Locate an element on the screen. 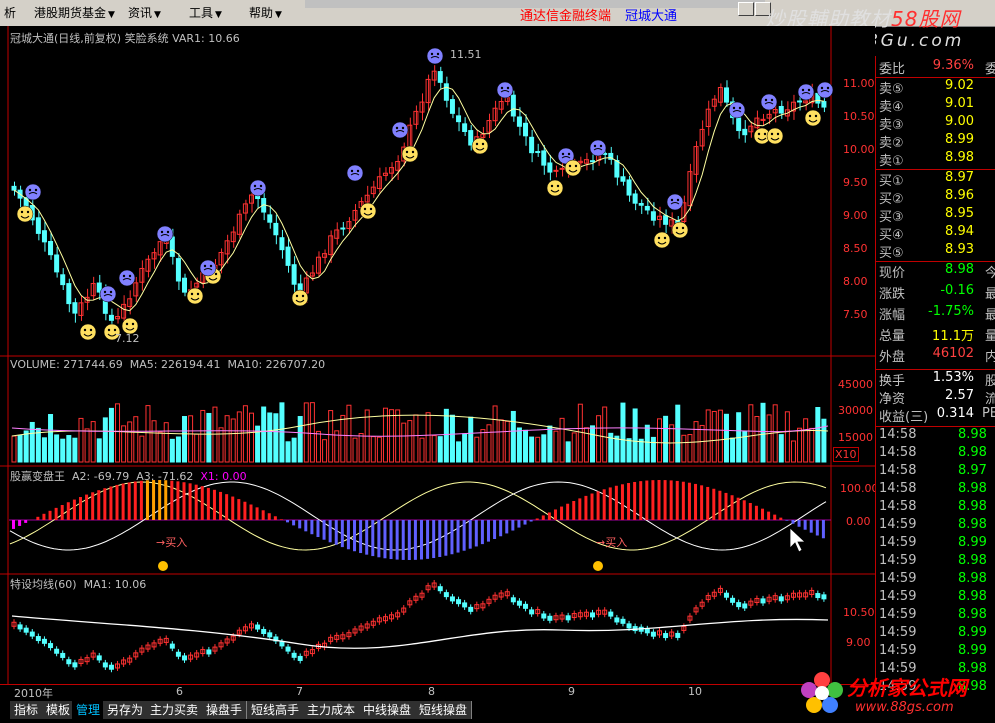 Image resolution: width=995 pixels, height=723 pixels. tab-mid-trade: 中线操盘 is located at coordinates (388, 710).